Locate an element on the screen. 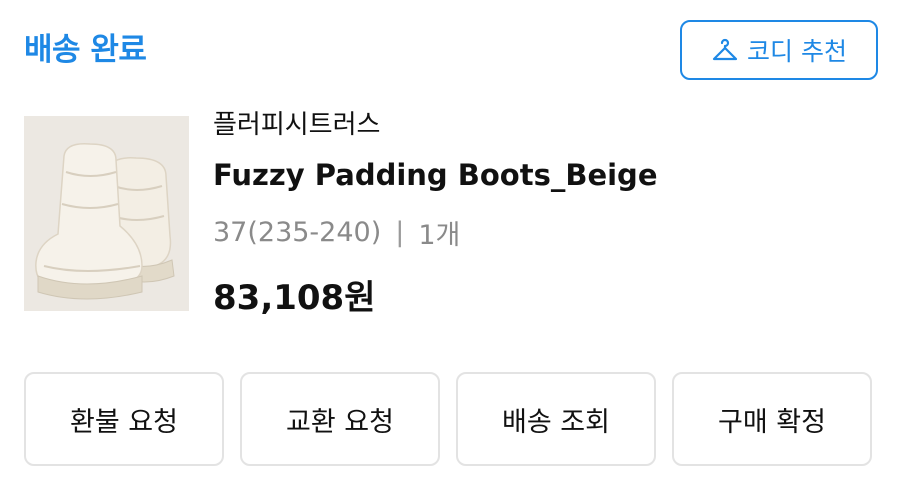  coordi-recommend-button: 코디 추천 is located at coordinates (779, 50).